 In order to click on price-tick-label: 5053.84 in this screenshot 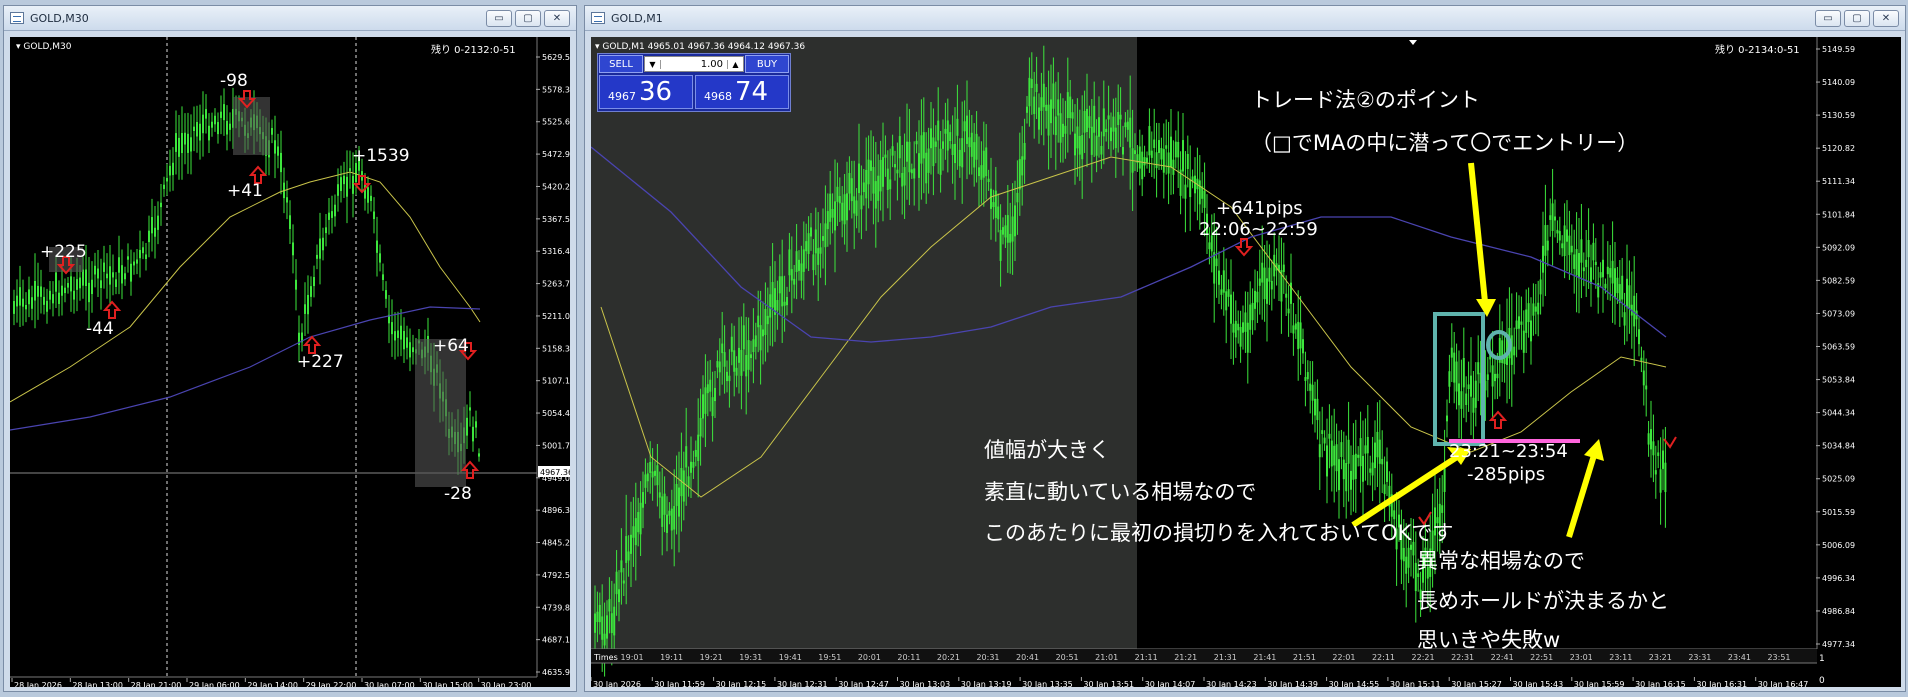, I will do `click(1838, 380)`.